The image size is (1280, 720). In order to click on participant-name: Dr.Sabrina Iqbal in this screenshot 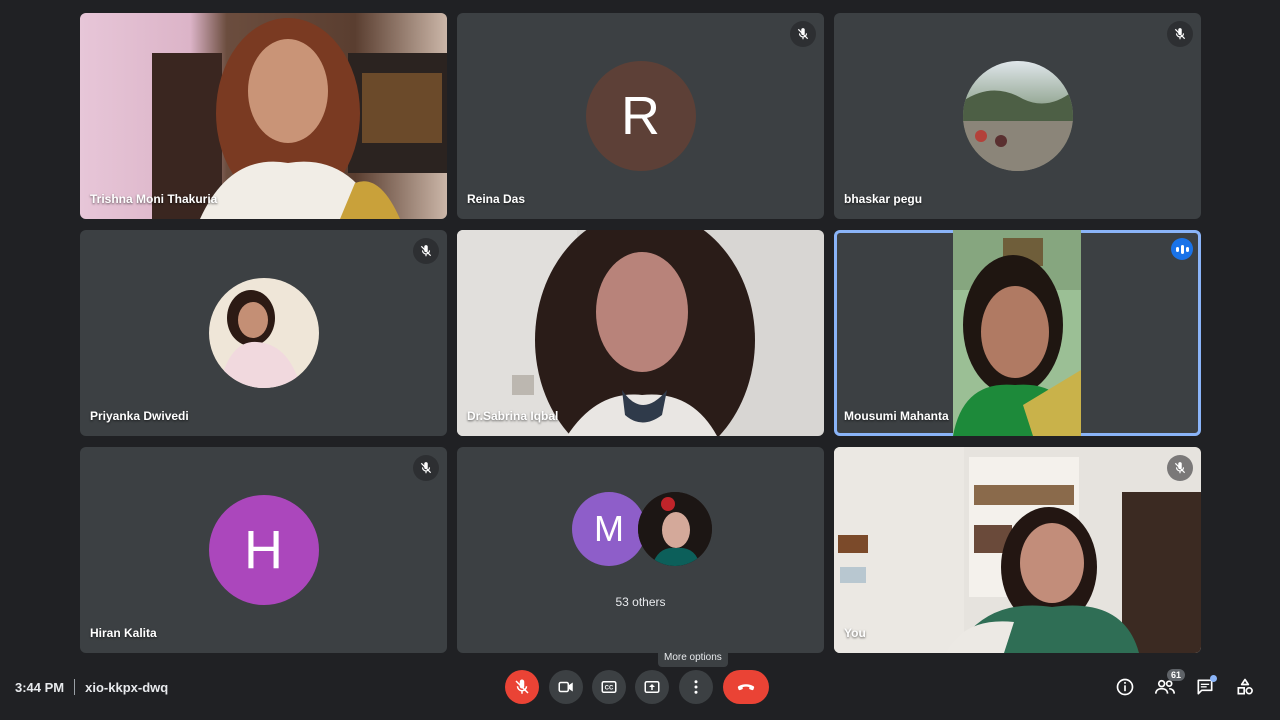, I will do `click(513, 416)`.